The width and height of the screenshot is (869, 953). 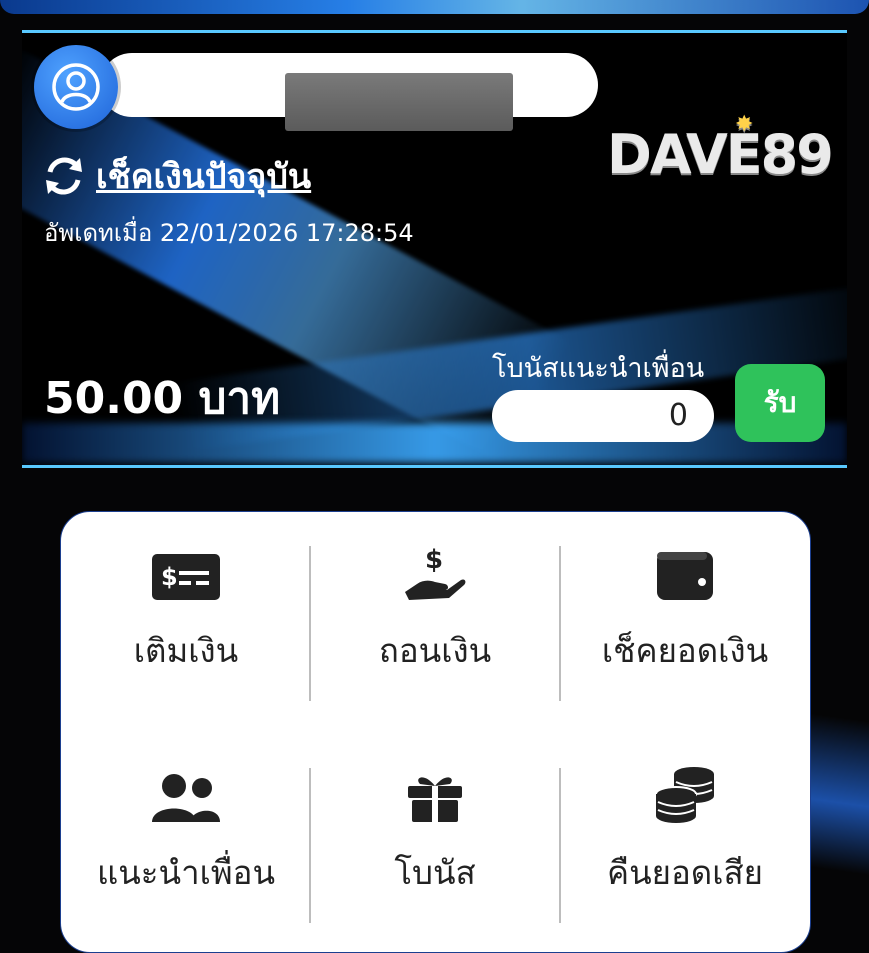 I want to click on avatar, so click(x=76, y=87).